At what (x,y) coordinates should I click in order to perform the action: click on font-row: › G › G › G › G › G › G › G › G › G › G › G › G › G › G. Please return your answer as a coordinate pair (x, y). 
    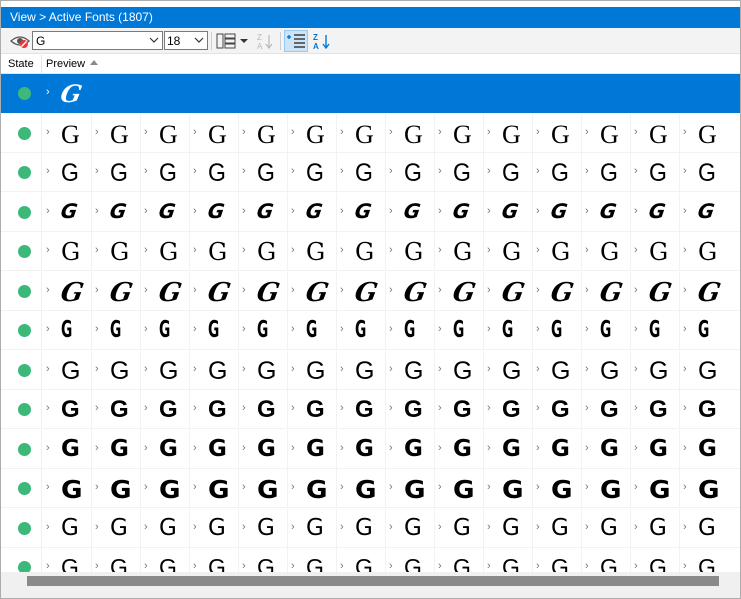
    Looking at the image, I should click on (370, 409).